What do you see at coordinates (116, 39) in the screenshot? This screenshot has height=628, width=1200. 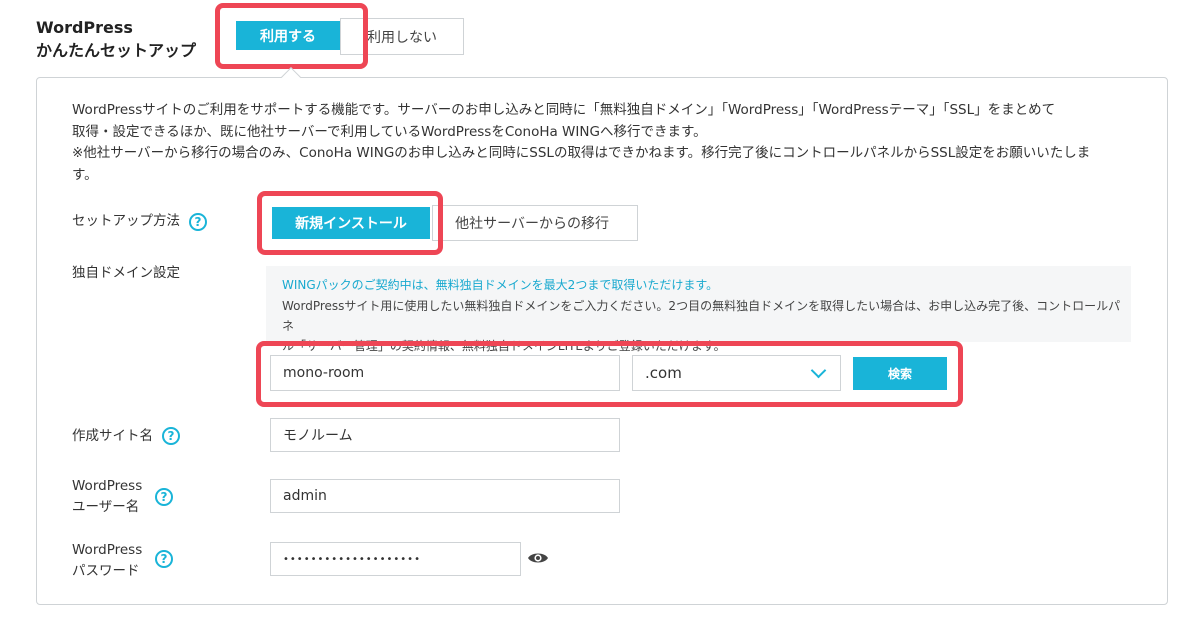 I see `section-title: WordPress かんたんセットアップ` at bounding box center [116, 39].